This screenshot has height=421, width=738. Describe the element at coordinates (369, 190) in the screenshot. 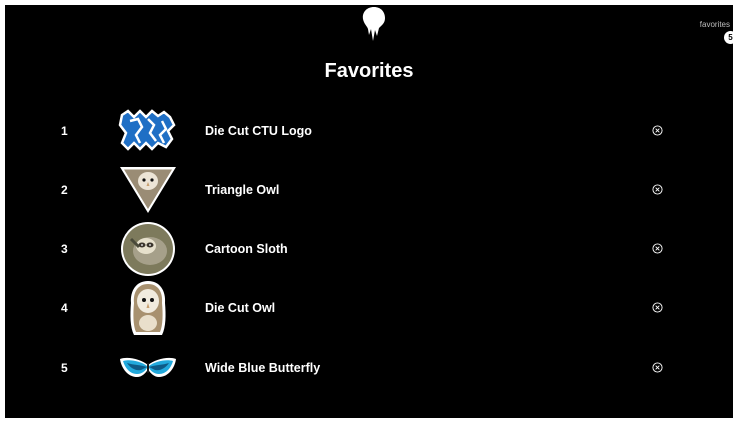

I see `favorite-row: 2 Triangle Owl` at that location.